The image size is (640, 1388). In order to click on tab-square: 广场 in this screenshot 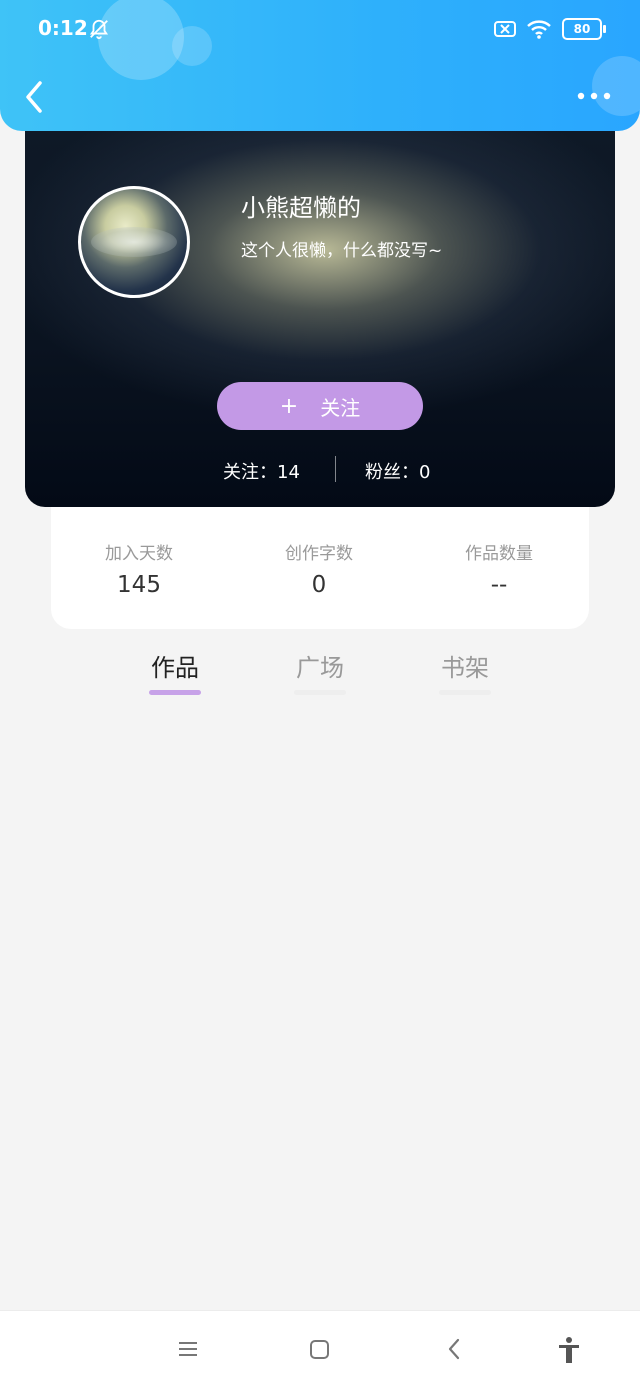, I will do `click(320, 665)`.